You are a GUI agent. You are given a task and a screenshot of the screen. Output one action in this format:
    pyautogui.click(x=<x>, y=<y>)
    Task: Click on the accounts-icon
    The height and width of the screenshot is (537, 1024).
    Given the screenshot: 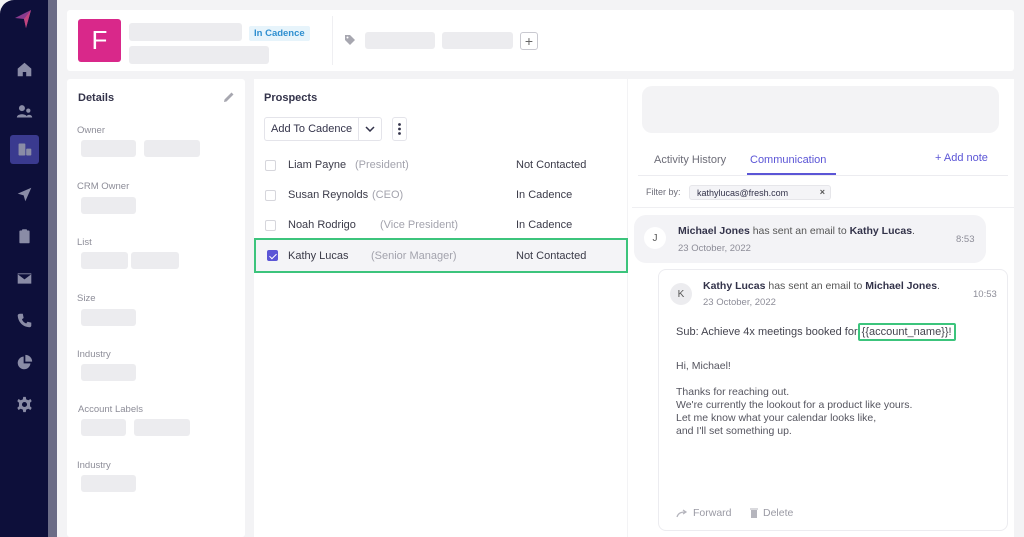 What is the action you would take?
    pyautogui.click(x=24, y=149)
    